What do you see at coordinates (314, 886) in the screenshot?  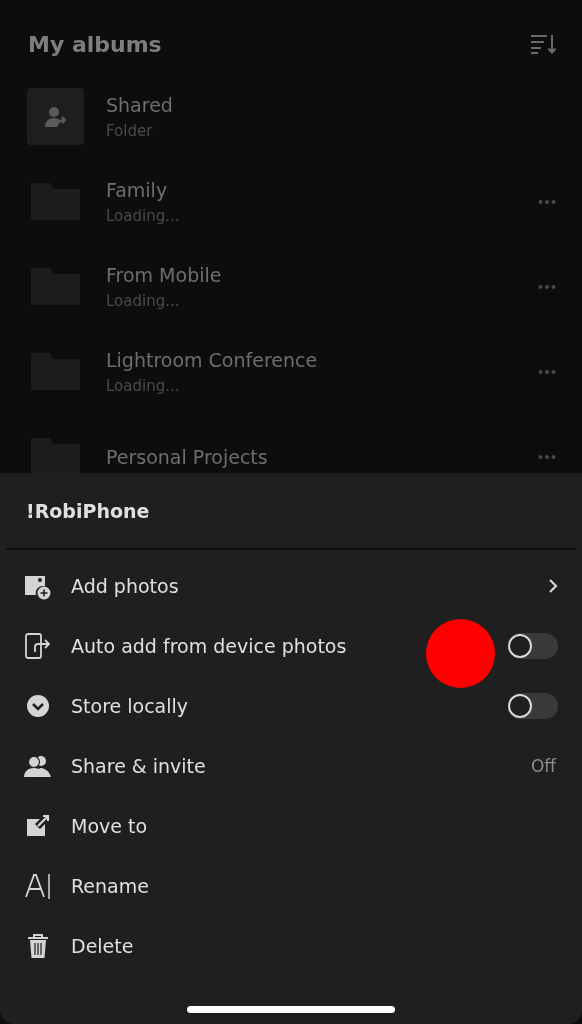 I see `menu-item: Rename` at bounding box center [314, 886].